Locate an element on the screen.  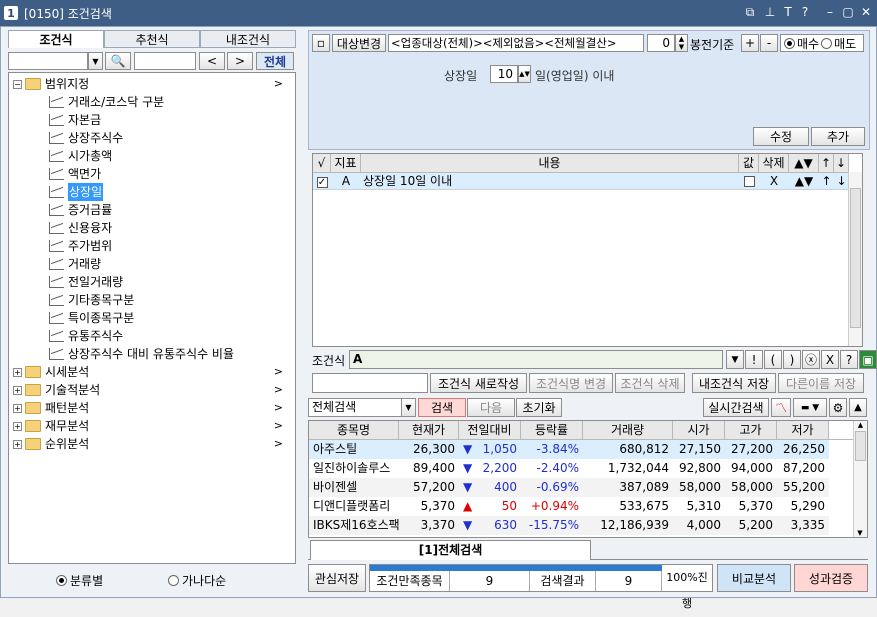
reset-button: 초기화 is located at coordinates (539, 407).